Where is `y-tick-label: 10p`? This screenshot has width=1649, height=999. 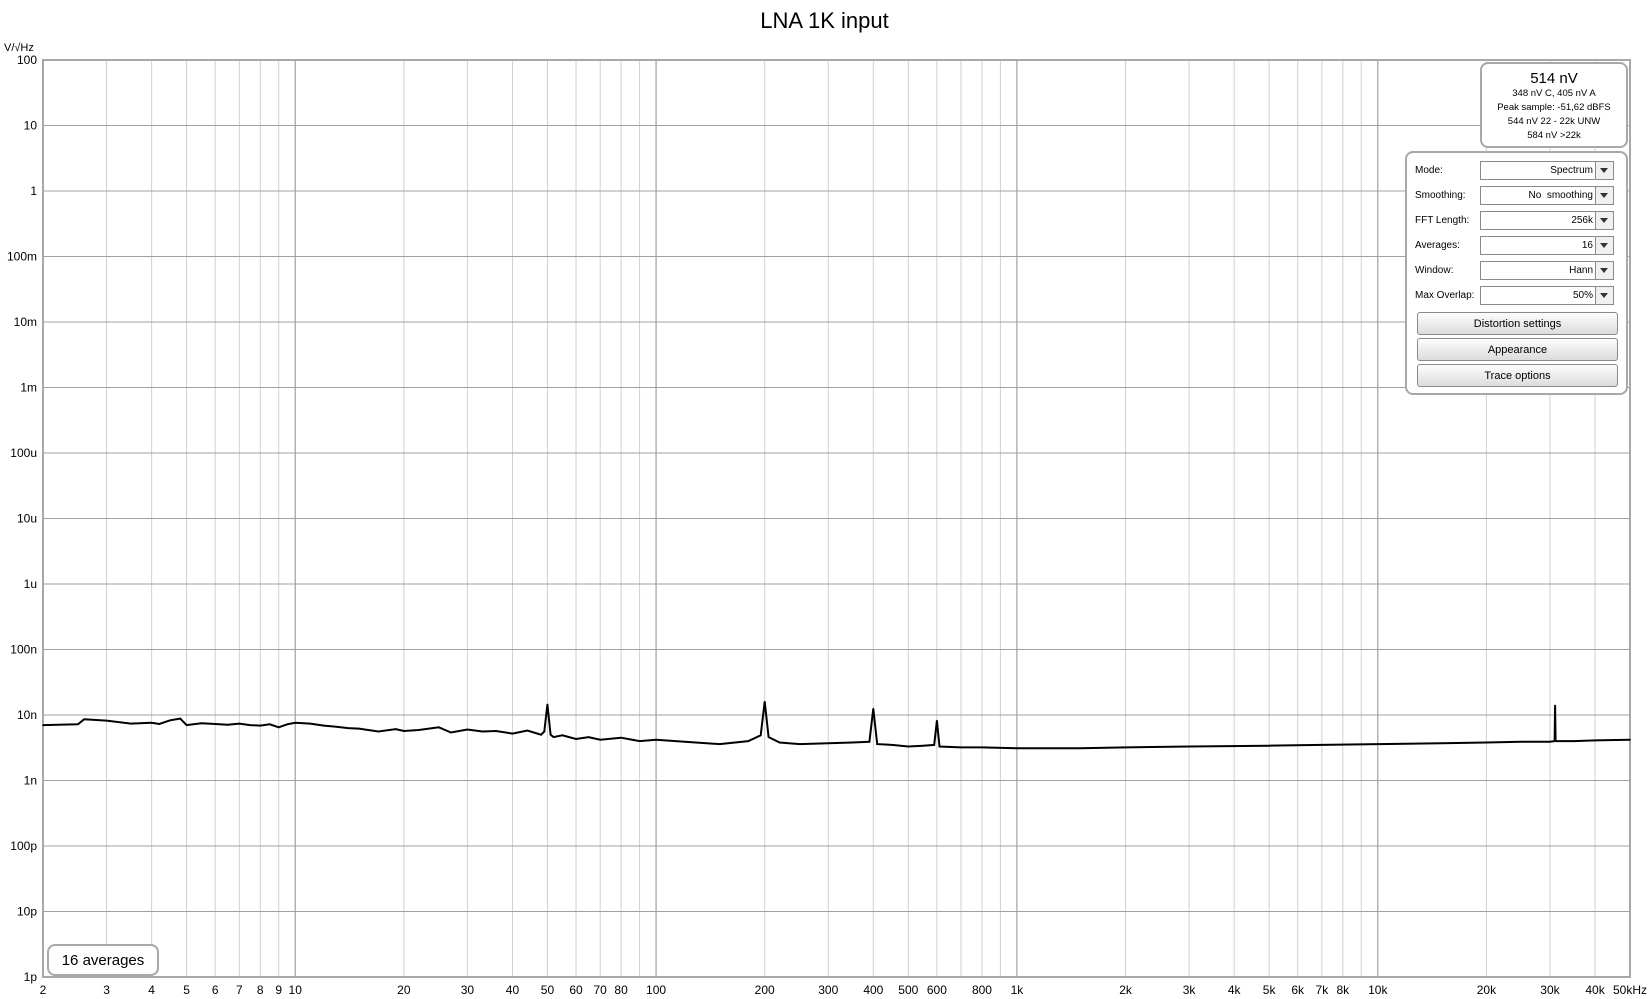
y-tick-label: 10p is located at coordinates (27, 912).